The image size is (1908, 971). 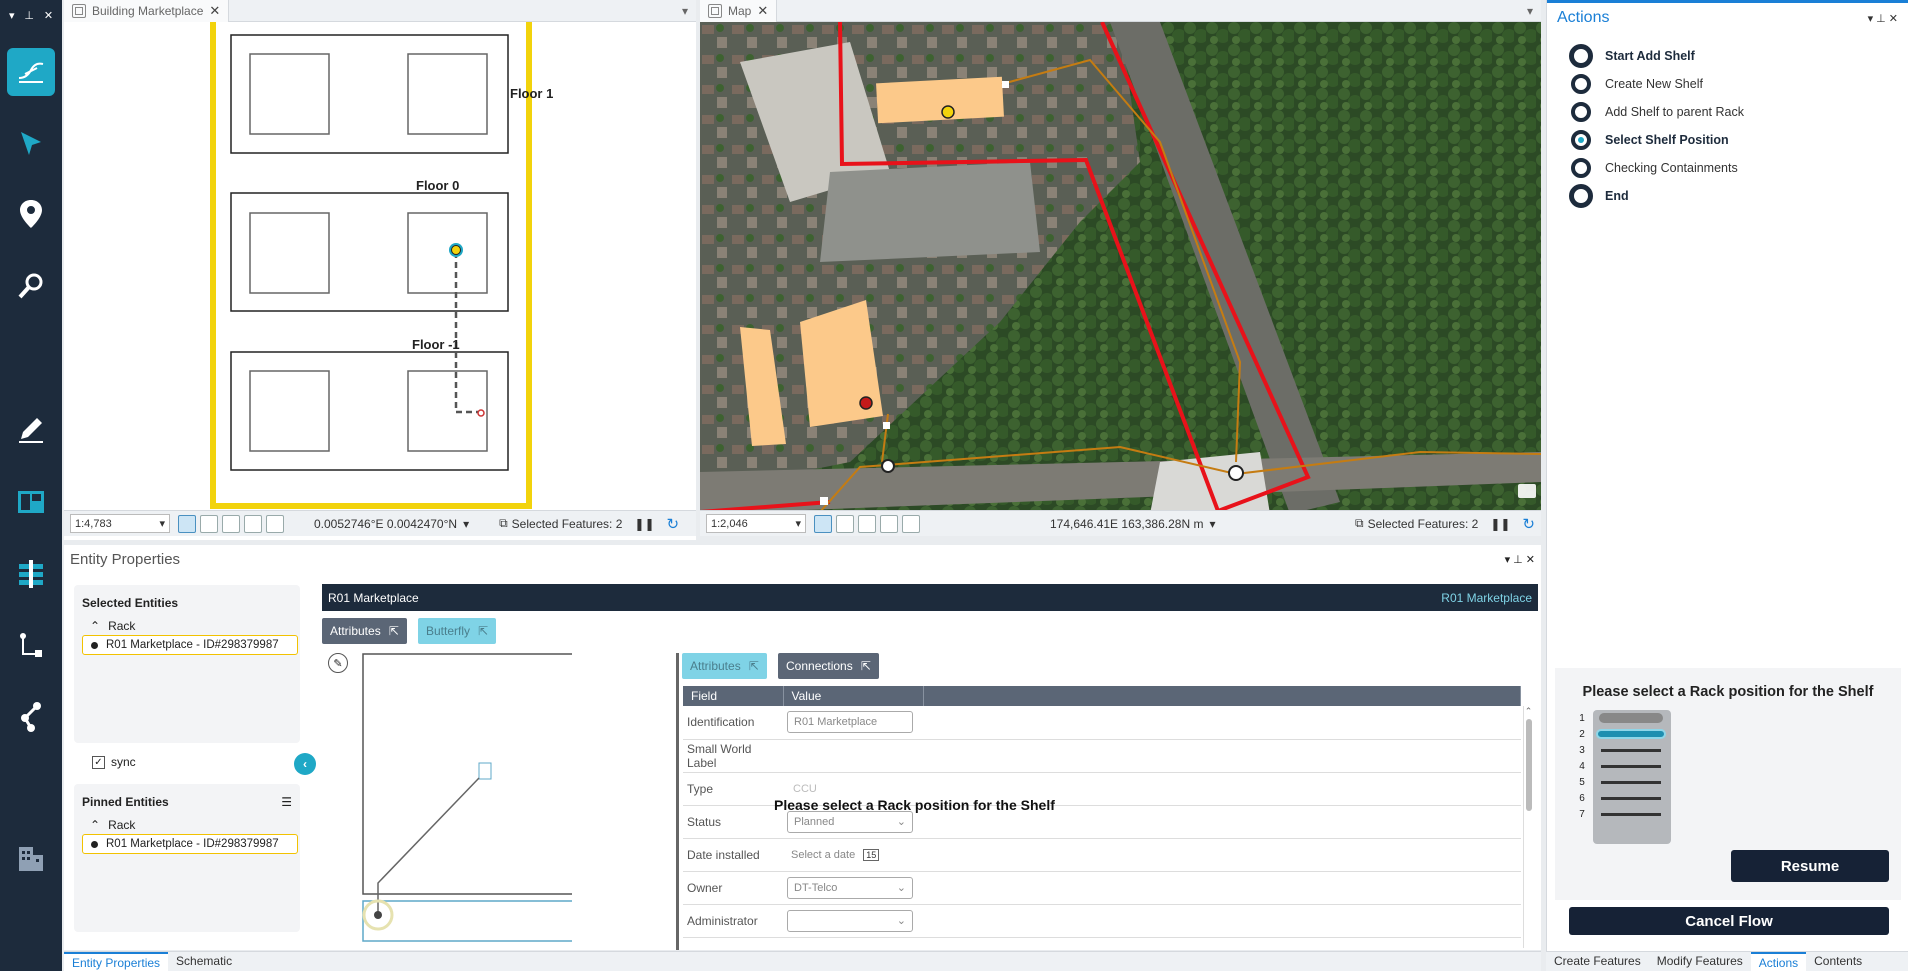 I want to click on rack-slot: 4, so click(x=1621, y=766).